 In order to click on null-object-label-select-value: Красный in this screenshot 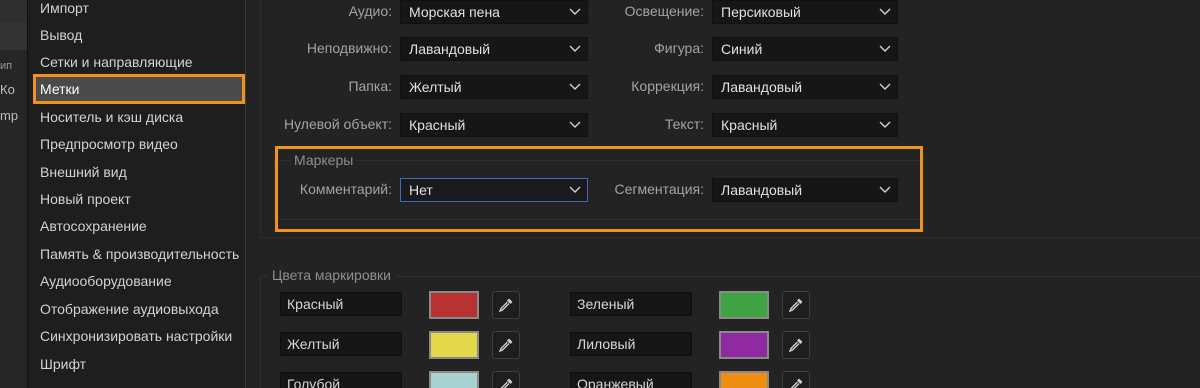, I will do `click(437, 125)`.